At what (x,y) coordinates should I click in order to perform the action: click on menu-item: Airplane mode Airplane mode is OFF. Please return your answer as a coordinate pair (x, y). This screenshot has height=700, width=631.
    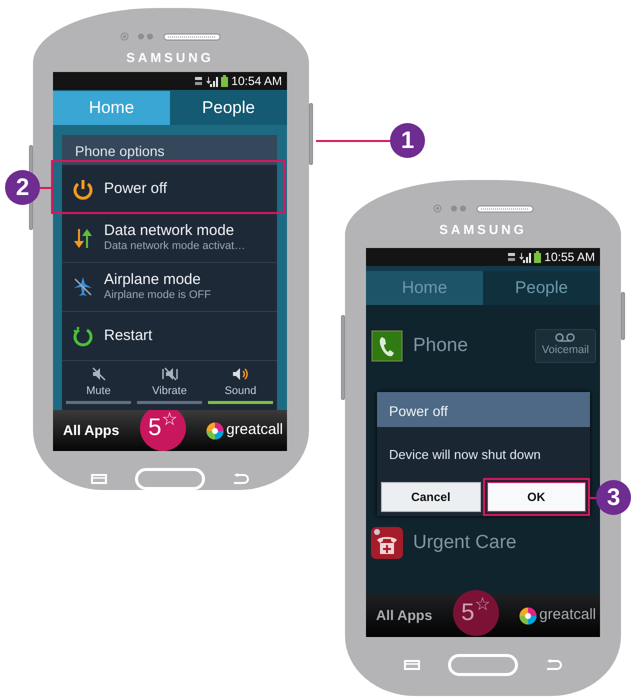
    Looking at the image, I should click on (169, 287).